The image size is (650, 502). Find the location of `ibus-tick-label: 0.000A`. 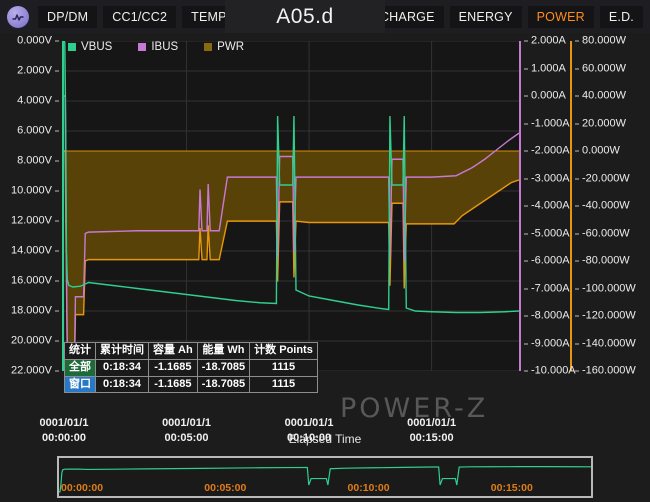

ibus-tick-label: 0.000A is located at coordinates (548, 95).